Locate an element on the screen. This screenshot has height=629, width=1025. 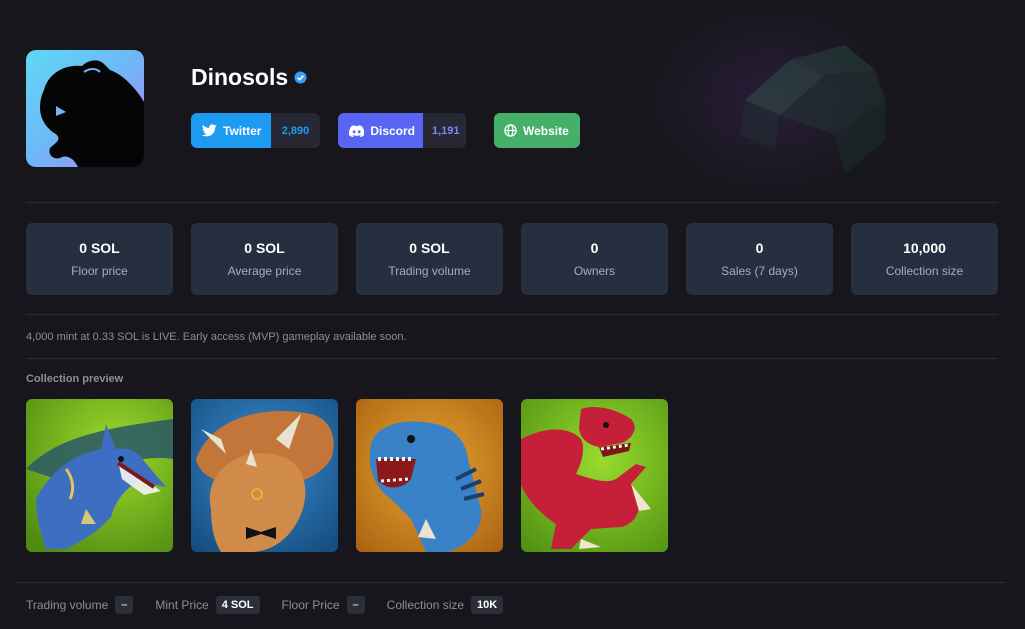
discord-member-count: 1,191 is located at coordinates (444, 130).